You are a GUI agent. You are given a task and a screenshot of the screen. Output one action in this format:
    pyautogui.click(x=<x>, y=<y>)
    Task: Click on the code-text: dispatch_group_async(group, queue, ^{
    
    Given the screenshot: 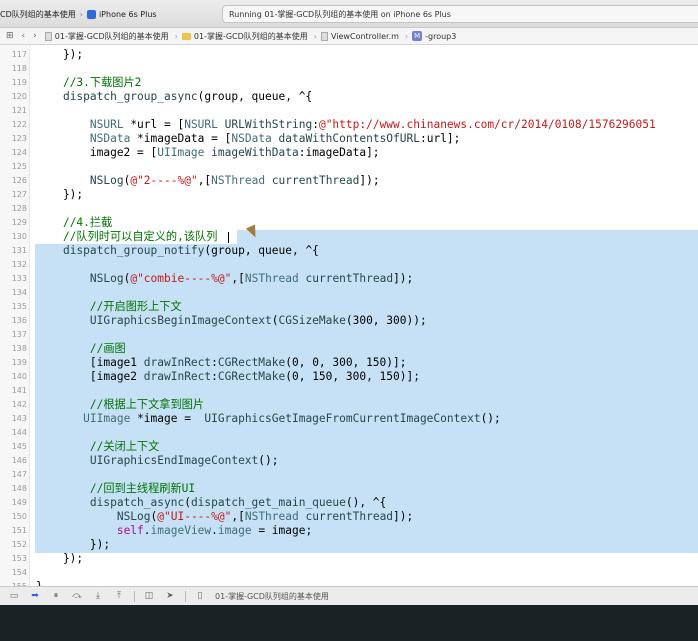 What is the action you would take?
    pyautogui.click(x=174, y=97)
    